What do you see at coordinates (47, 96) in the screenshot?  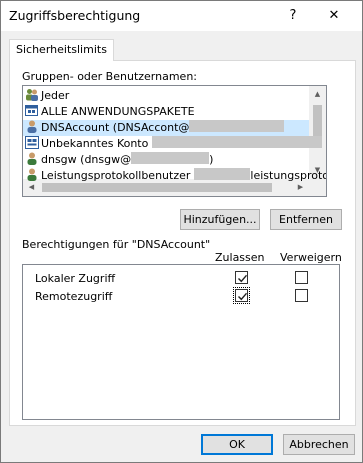 I see `list-item: Jeder` at bounding box center [47, 96].